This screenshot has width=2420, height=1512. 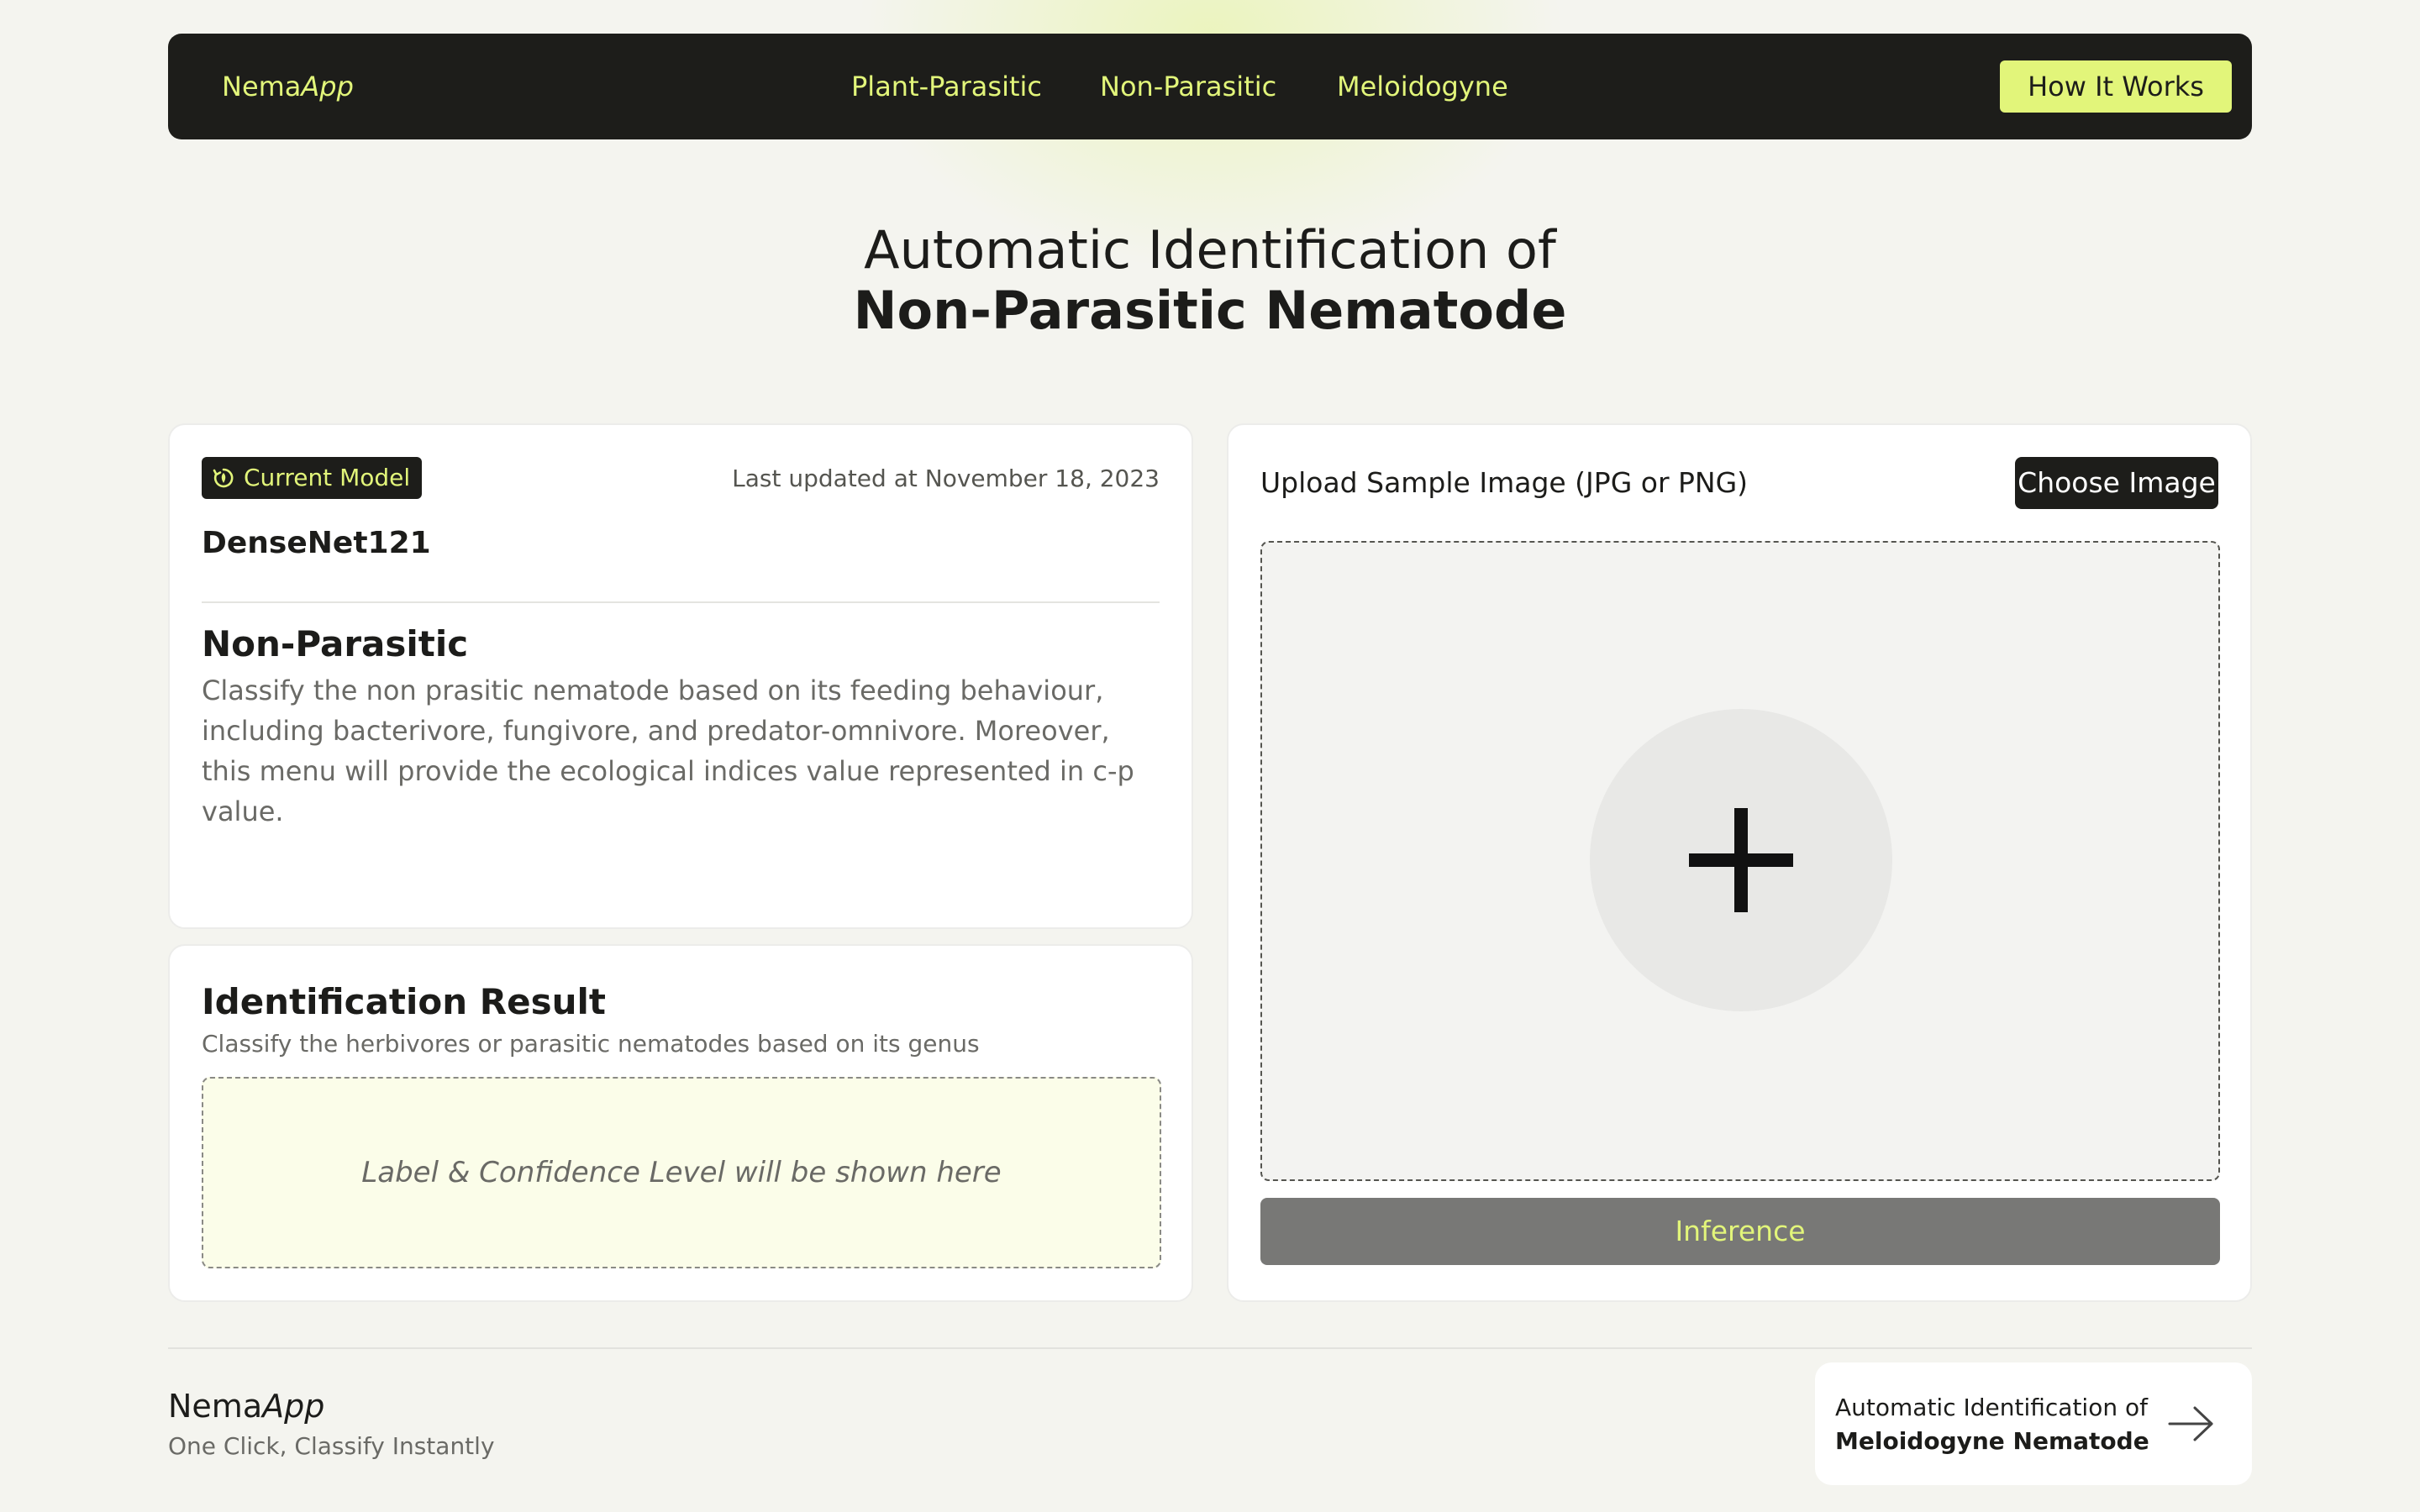 I want to click on current-model-badge: Current Model, so click(x=313, y=478).